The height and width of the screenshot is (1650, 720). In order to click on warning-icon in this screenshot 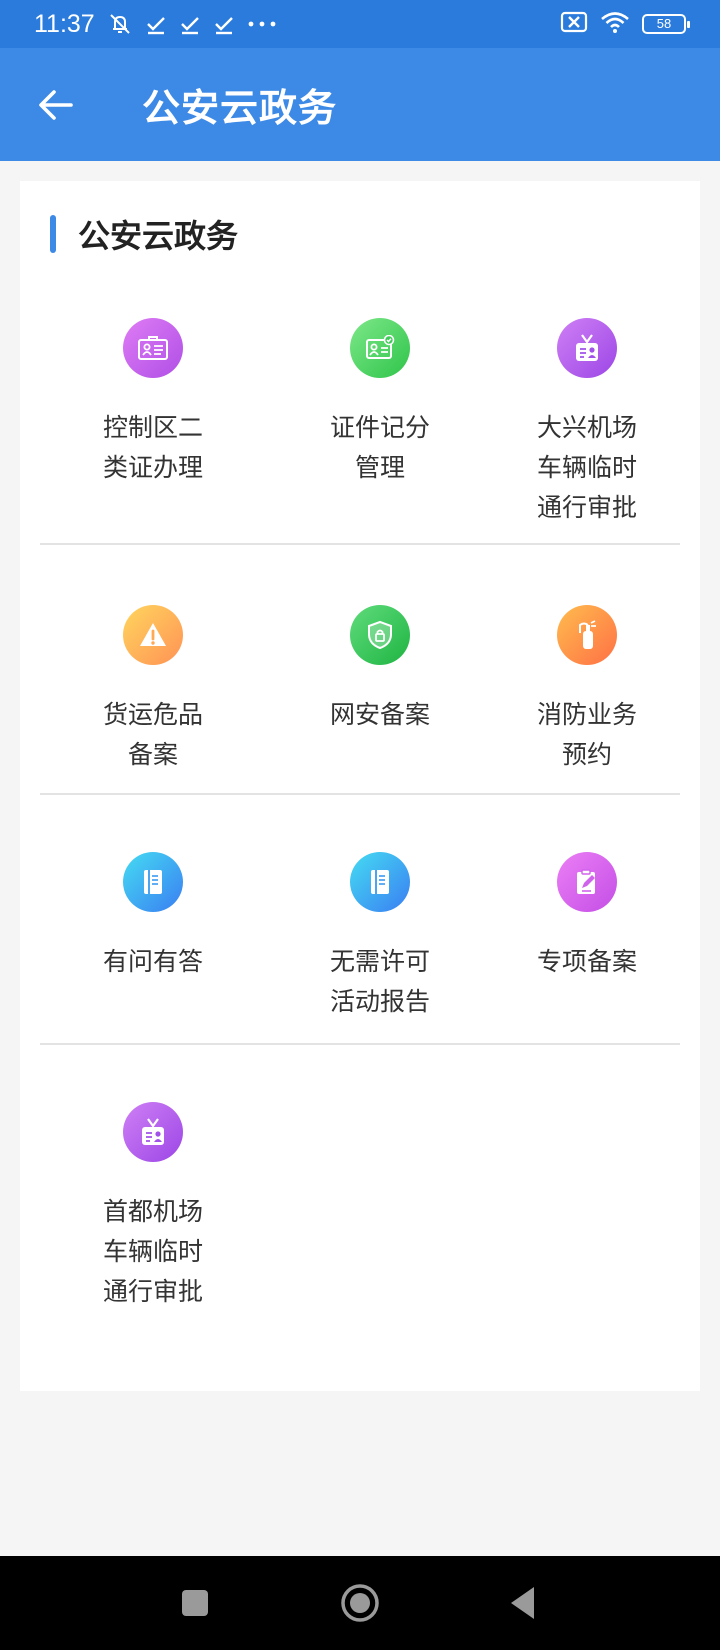, I will do `click(153, 635)`.